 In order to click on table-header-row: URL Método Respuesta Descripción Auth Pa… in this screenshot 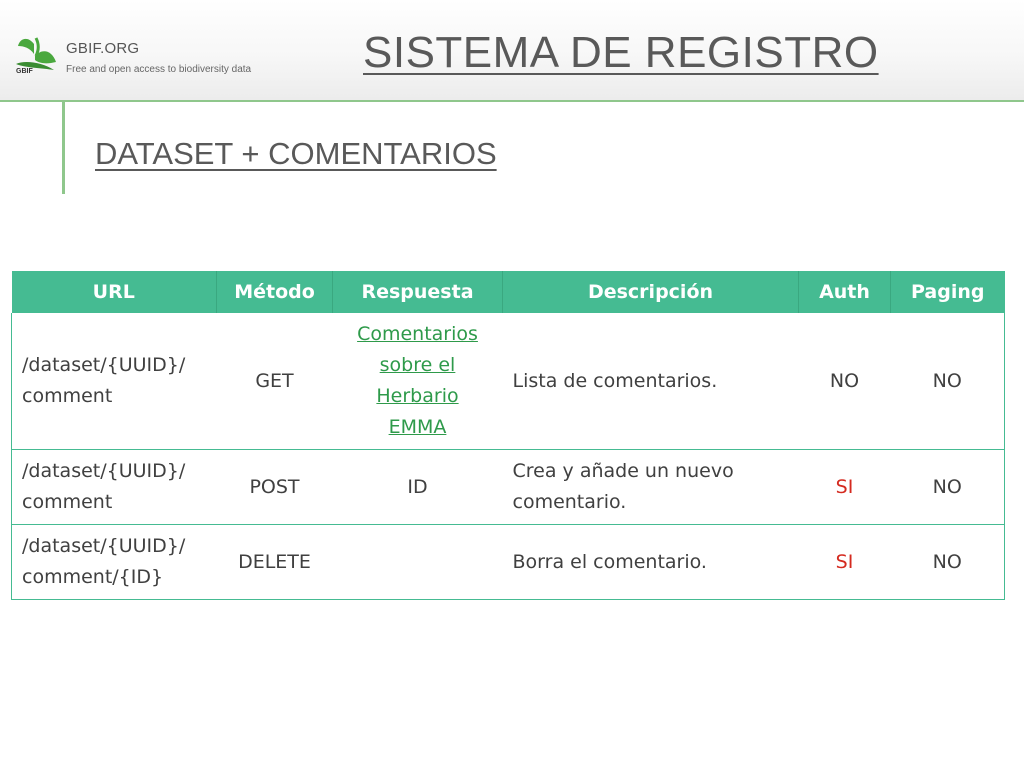, I will do `click(508, 292)`.